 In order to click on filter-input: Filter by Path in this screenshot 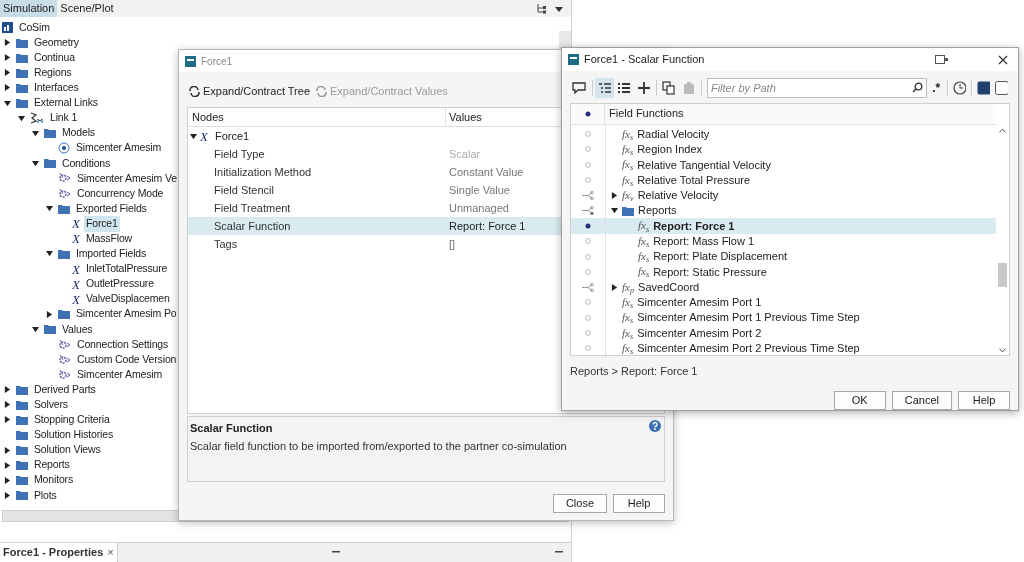, I will do `click(811, 88)`.